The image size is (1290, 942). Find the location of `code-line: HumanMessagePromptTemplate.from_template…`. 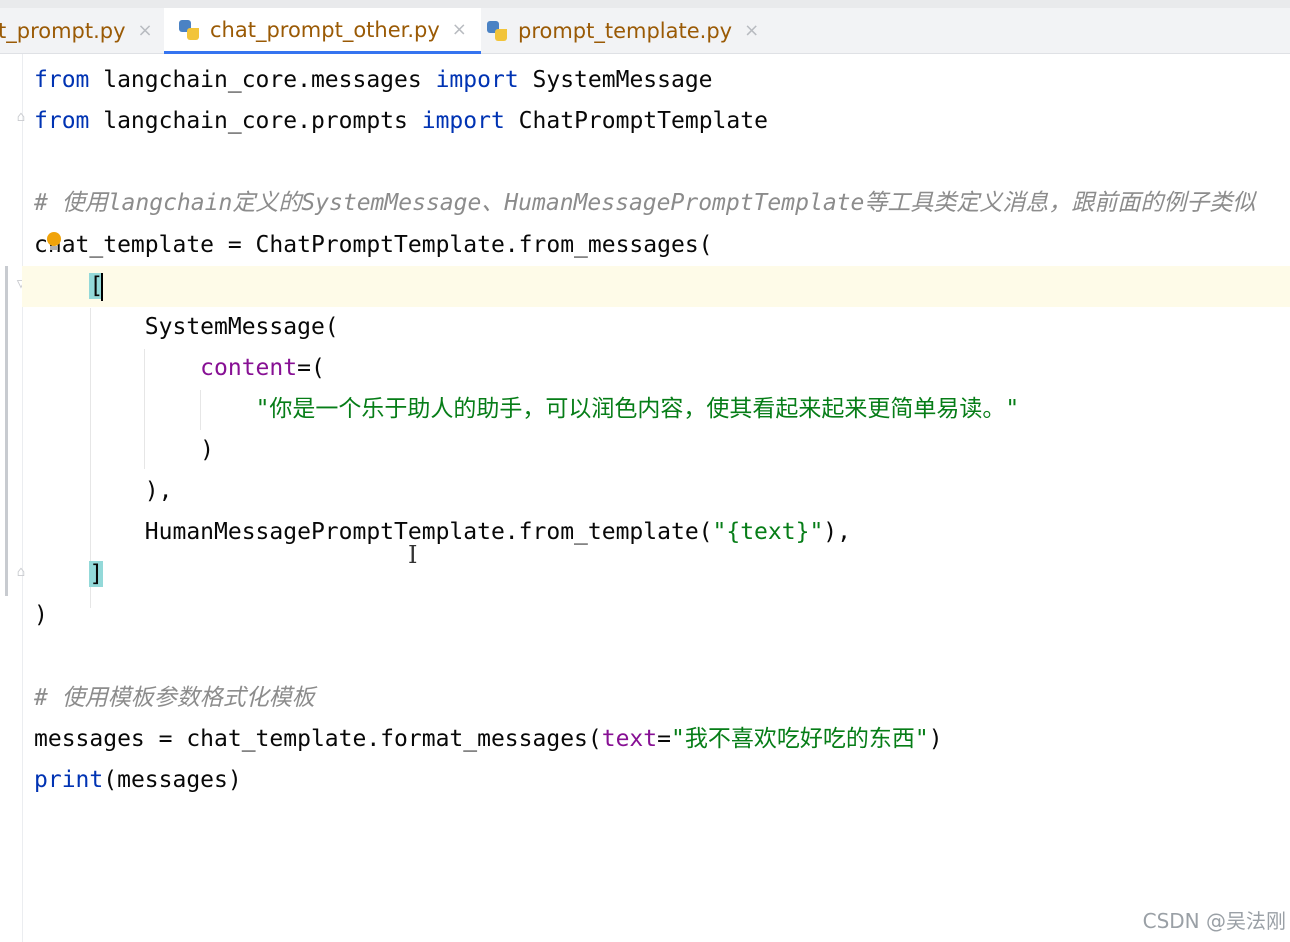

code-line: HumanMessagePromptTemplate.from_template… is located at coordinates (497, 532).